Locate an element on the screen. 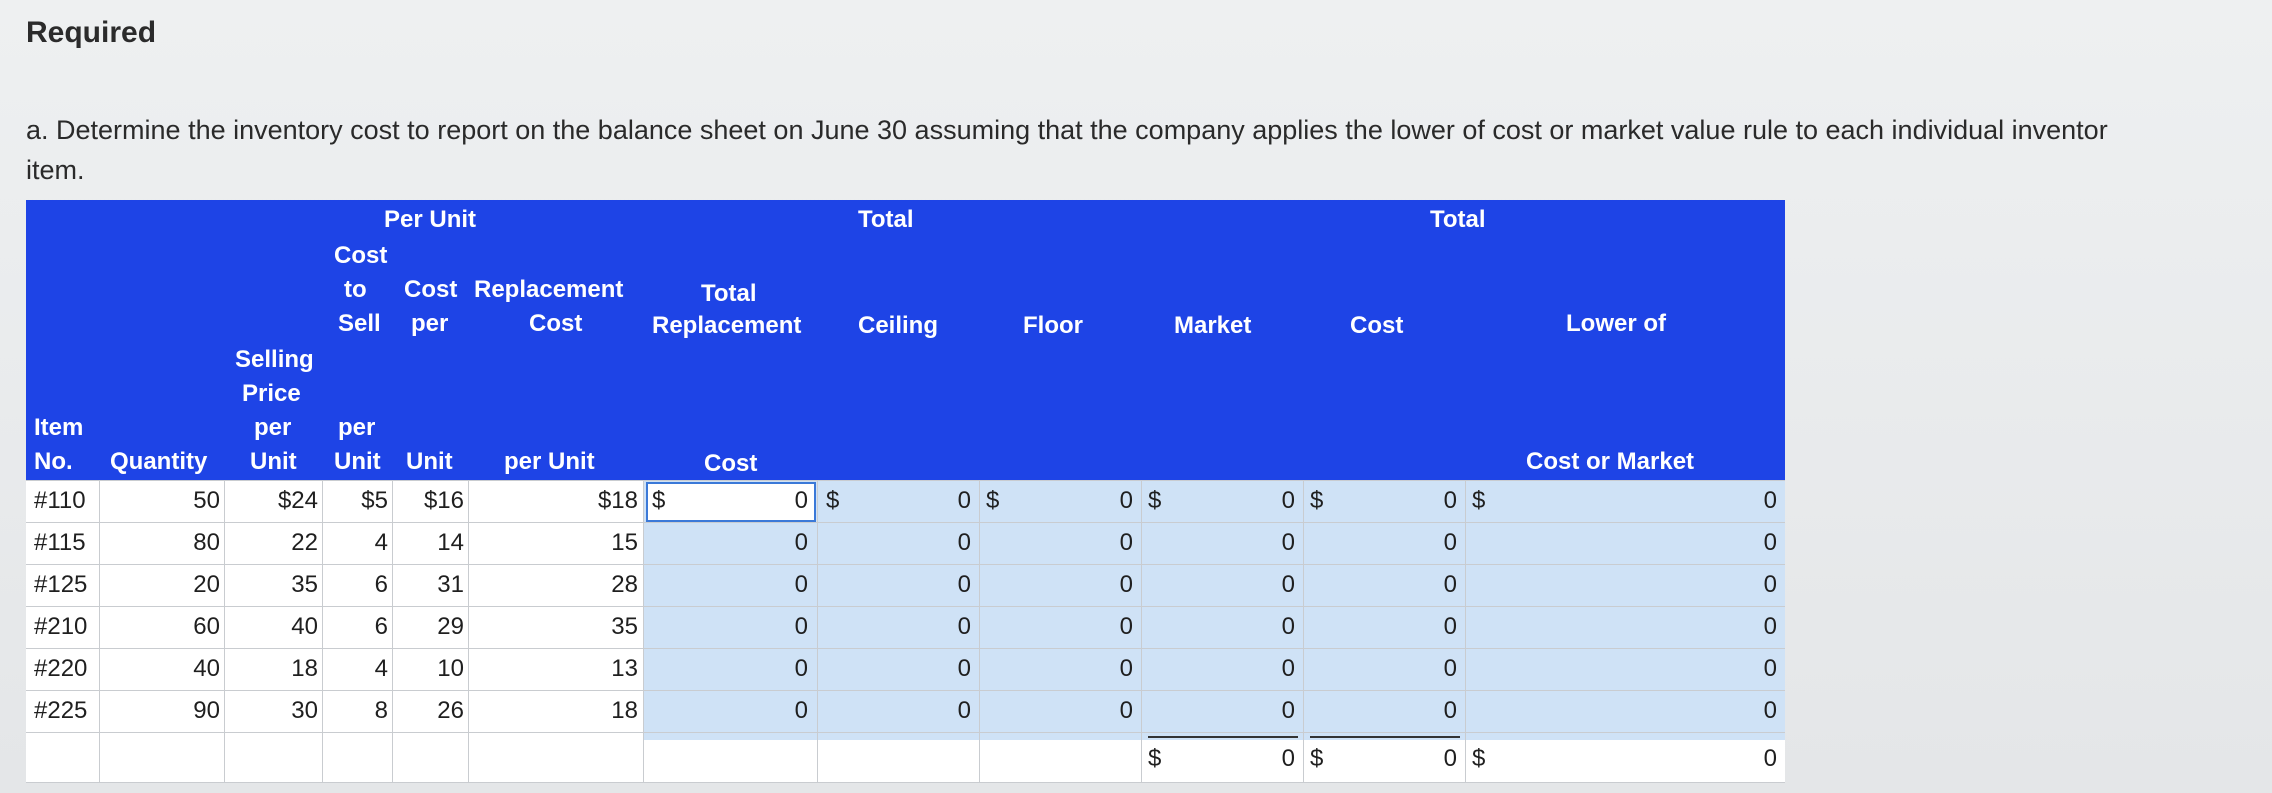 The height and width of the screenshot is (793, 2272). selling-price: 40 is located at coordinates (304, 626).